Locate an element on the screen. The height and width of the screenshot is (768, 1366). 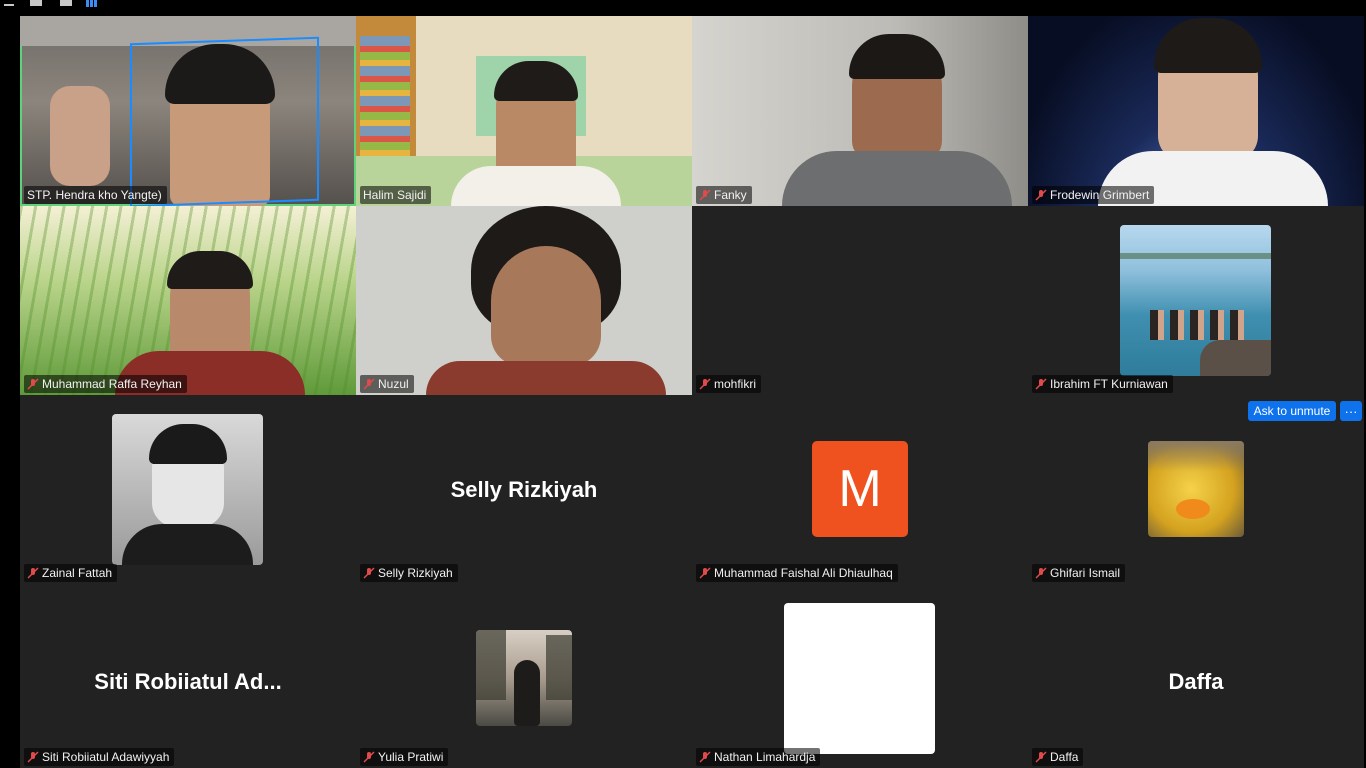
participant-name: mohfikri is located at coordinates (735, 384).